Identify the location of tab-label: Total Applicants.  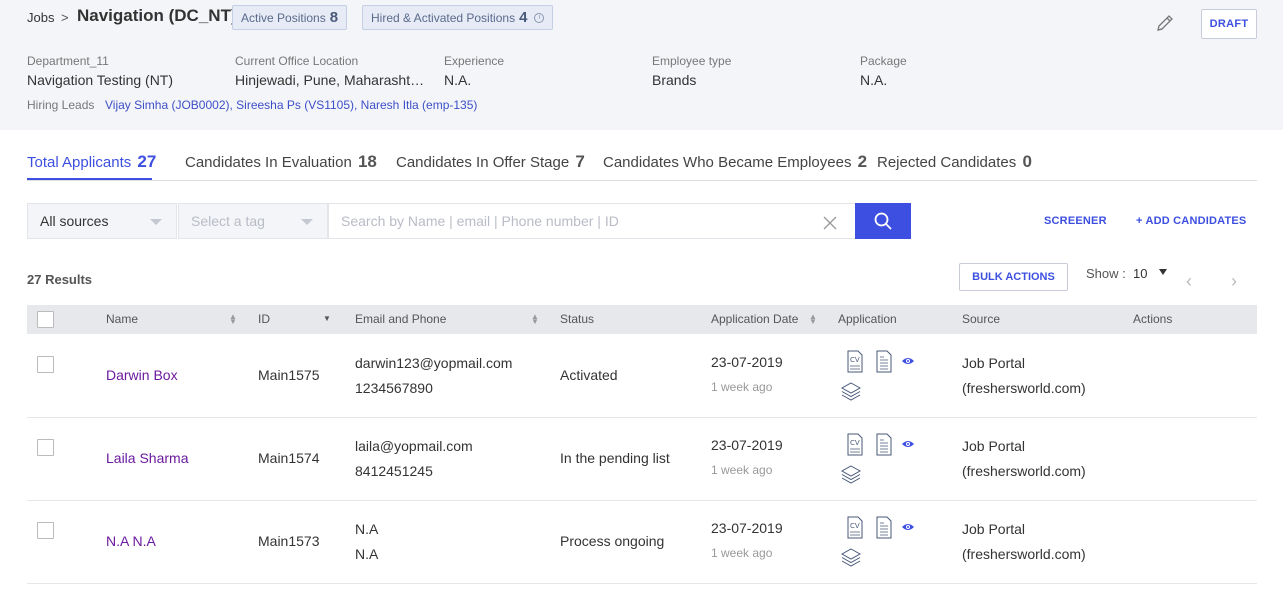
(79, 162).